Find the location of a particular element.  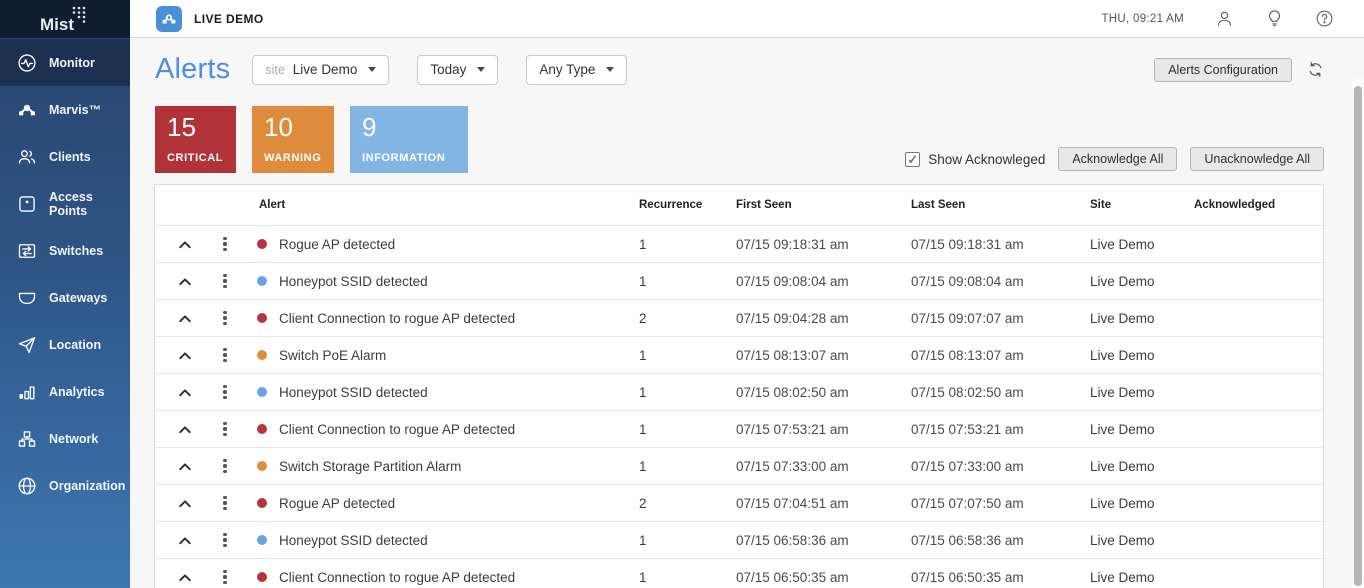

acknowledge-all-button: Acknowledge All is located at coordinates (1118, 159).